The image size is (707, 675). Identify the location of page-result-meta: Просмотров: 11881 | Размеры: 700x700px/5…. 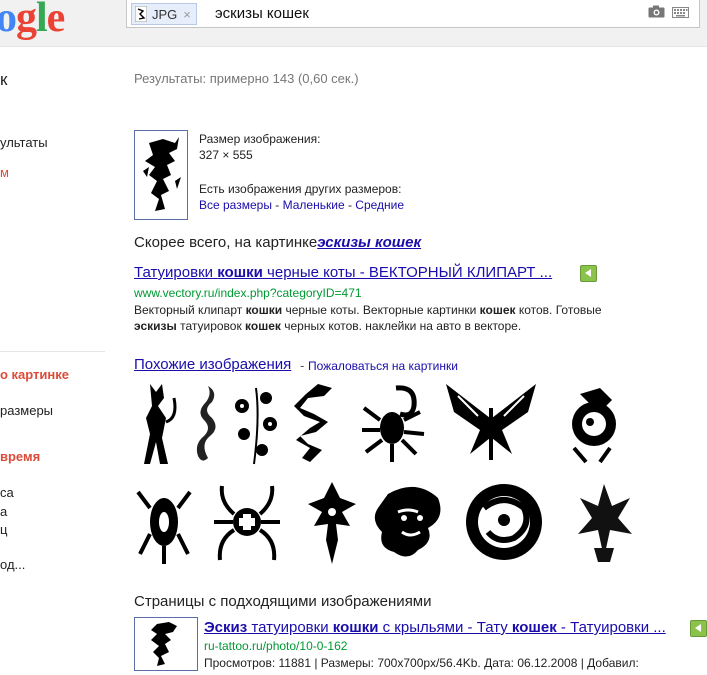
(421, 663).